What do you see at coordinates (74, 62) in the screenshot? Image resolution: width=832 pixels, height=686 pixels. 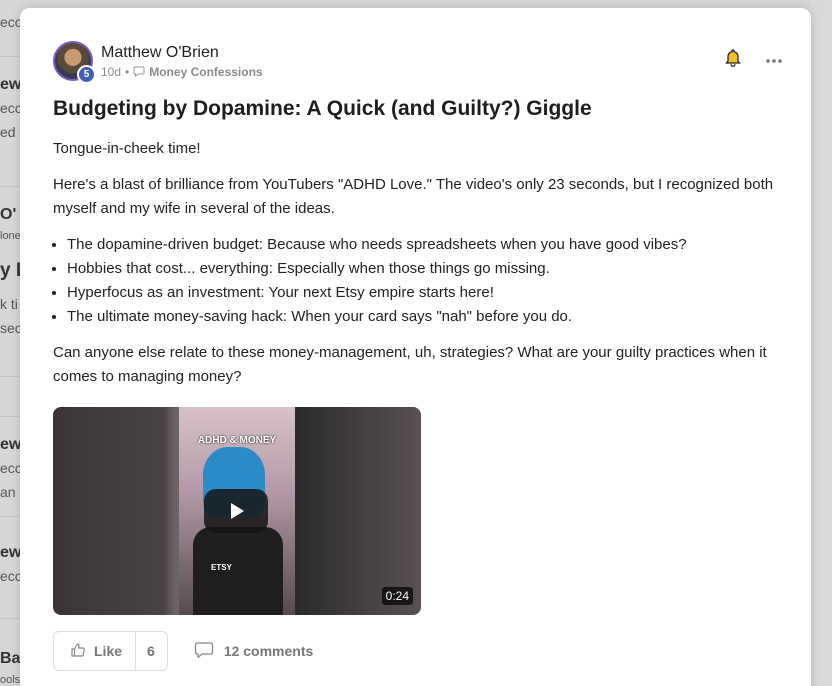 I see `avatar: 5` at bounding box center [74, 62].